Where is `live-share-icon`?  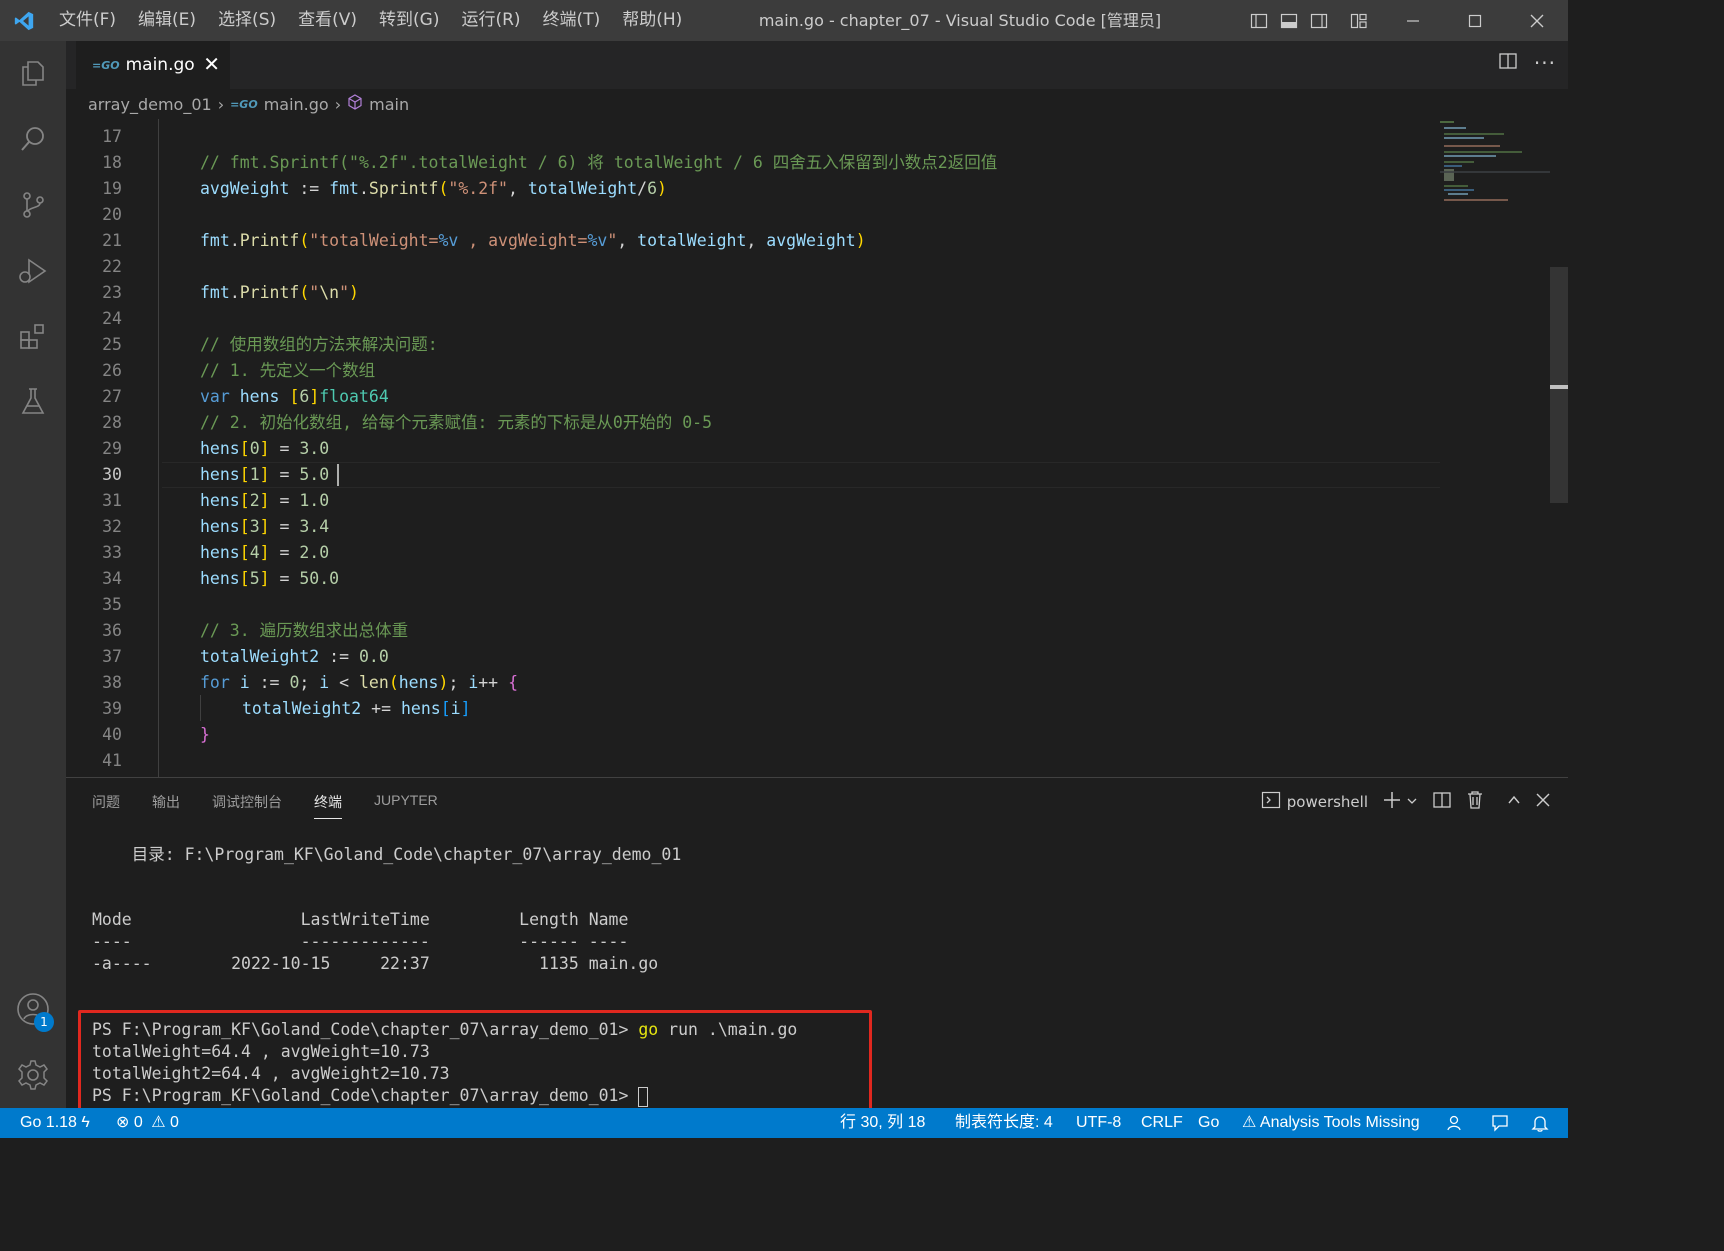
live-share-icon is located at coordinates (1456, 1123).